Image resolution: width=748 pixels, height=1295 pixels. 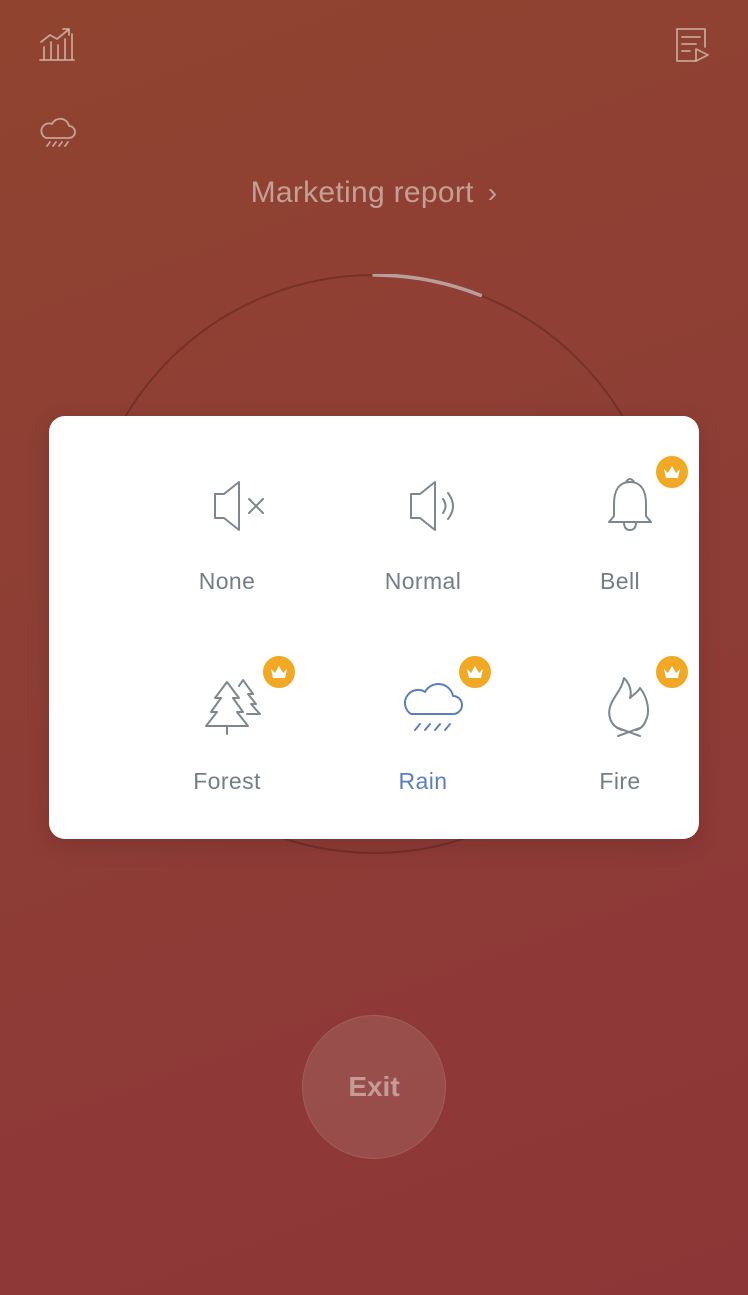 I want to click on rain-cloud-icon, so click(x=58, y=132).